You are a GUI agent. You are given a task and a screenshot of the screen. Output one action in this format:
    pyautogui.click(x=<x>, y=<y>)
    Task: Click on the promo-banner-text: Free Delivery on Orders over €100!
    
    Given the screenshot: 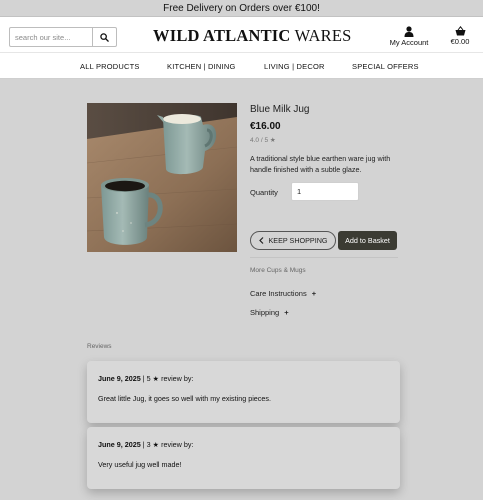 What is the action you would take?
    pyautogui.click(x=241, y=8)
    